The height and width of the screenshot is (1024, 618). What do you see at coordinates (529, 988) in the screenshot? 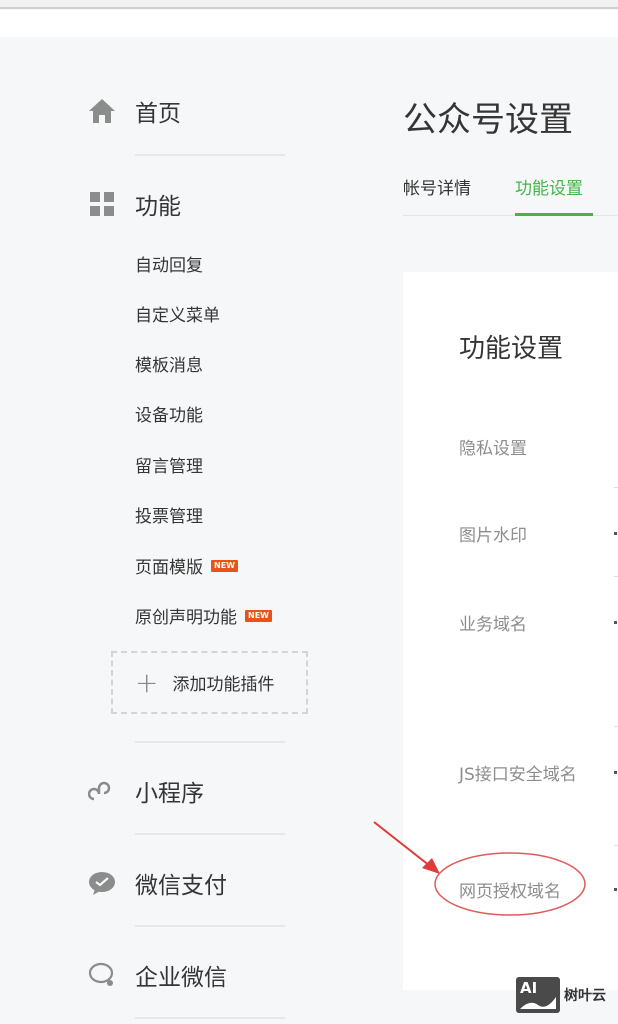
I see `logo-text: AI` at bounding box center [529, 988].